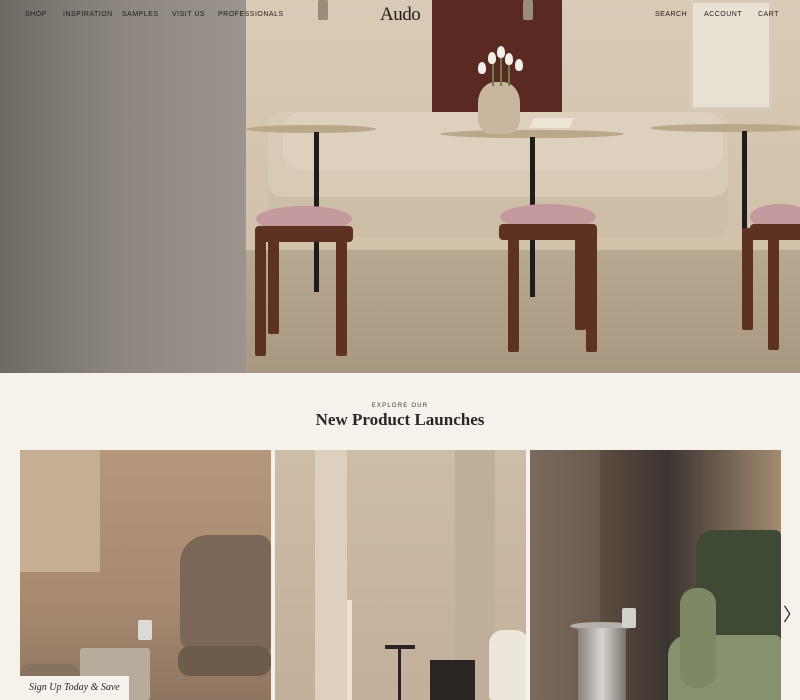 The width and height of the screenshot is (800, 700). Describe the element at coordinates (188, 14) in the screenshot. I see `nav-visit-us: VISIT US` at that location.